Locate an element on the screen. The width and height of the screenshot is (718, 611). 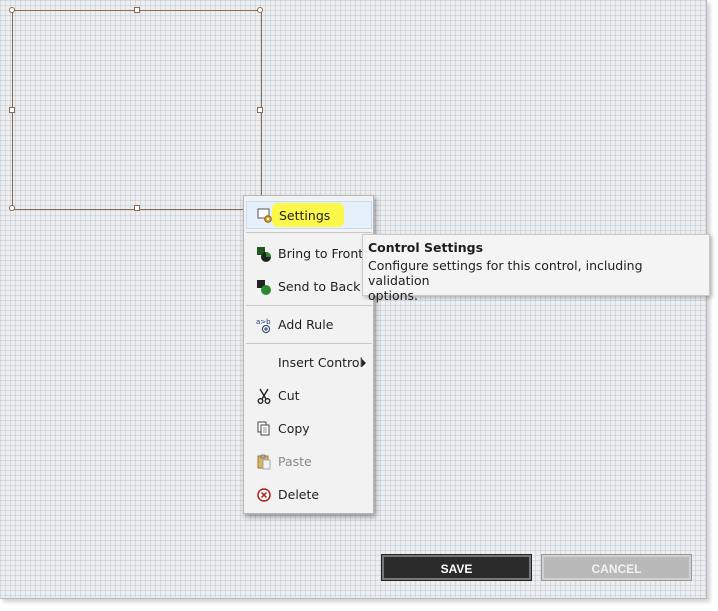
menu-item-settings: Settings is located at coordinates (309, 215).